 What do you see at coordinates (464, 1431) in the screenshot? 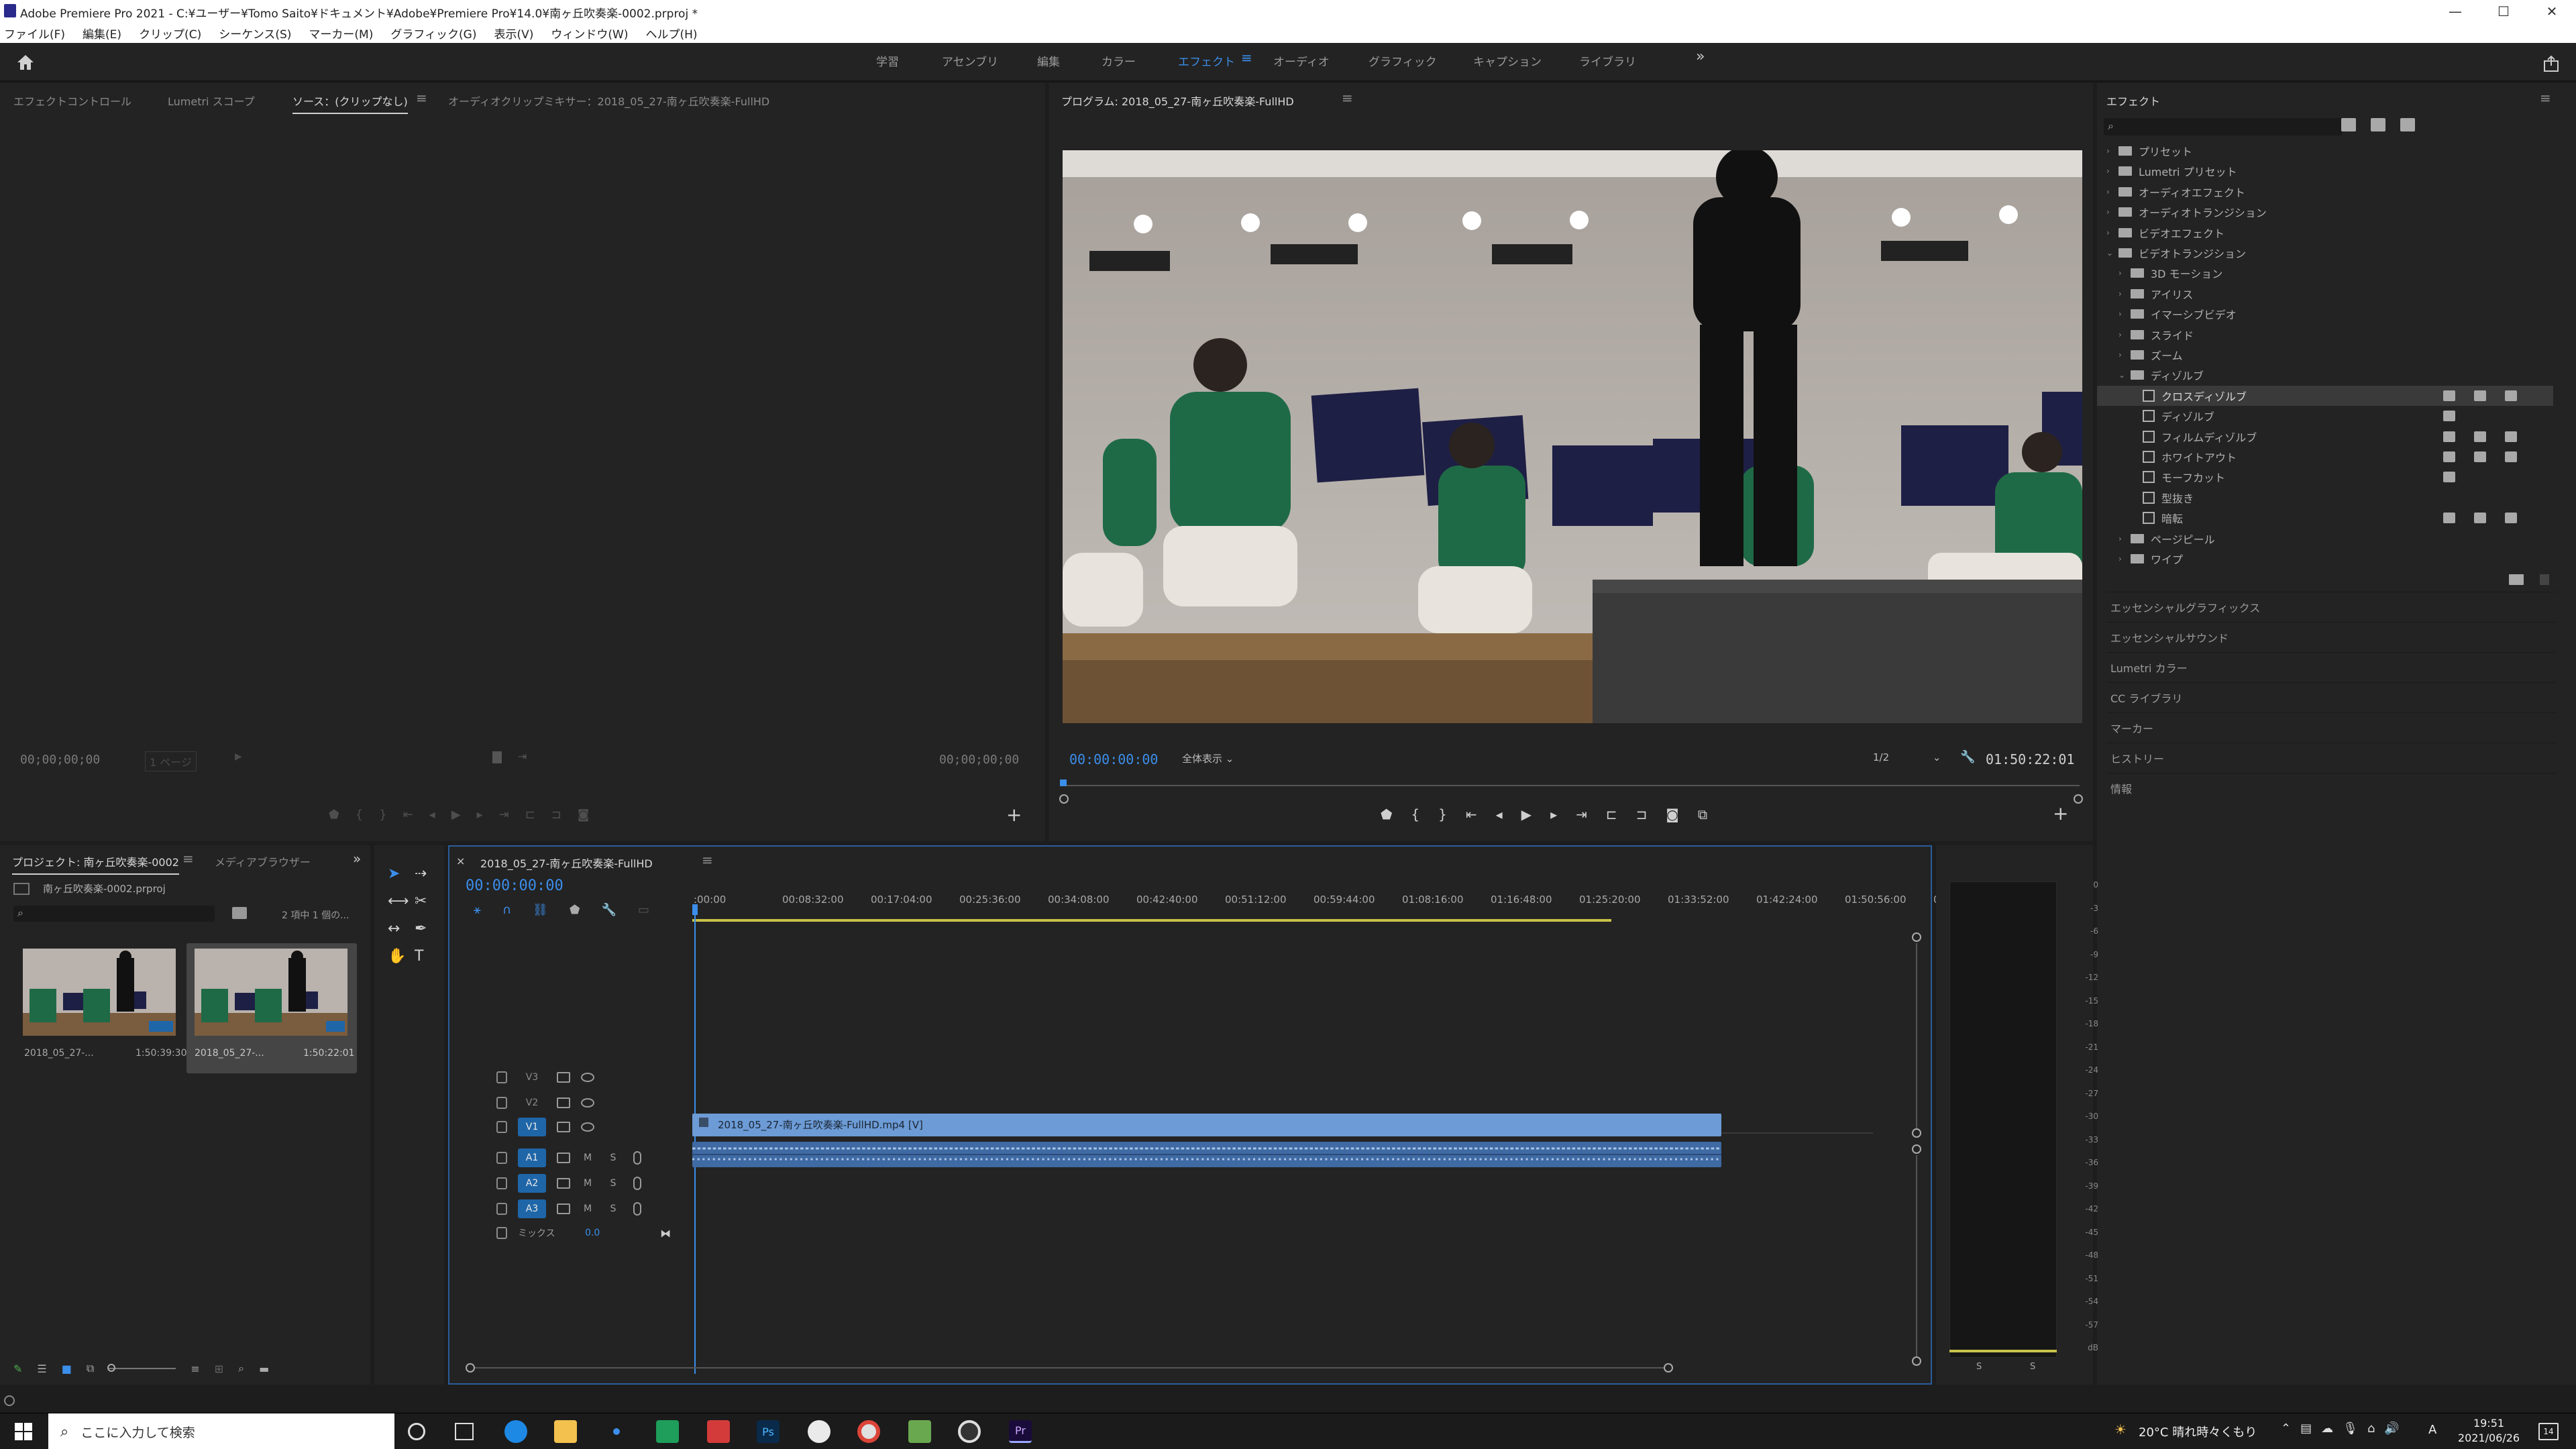
I see `task-view-icon` at bounding box center [464, 1431].